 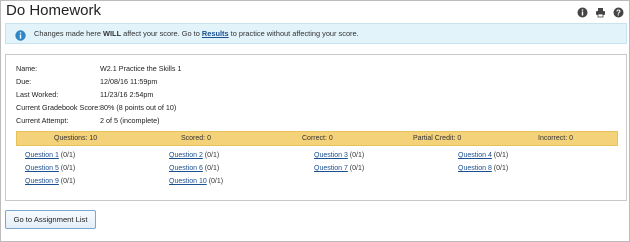 I want to click on detail-label: Name:, so click(x=27, y=68).